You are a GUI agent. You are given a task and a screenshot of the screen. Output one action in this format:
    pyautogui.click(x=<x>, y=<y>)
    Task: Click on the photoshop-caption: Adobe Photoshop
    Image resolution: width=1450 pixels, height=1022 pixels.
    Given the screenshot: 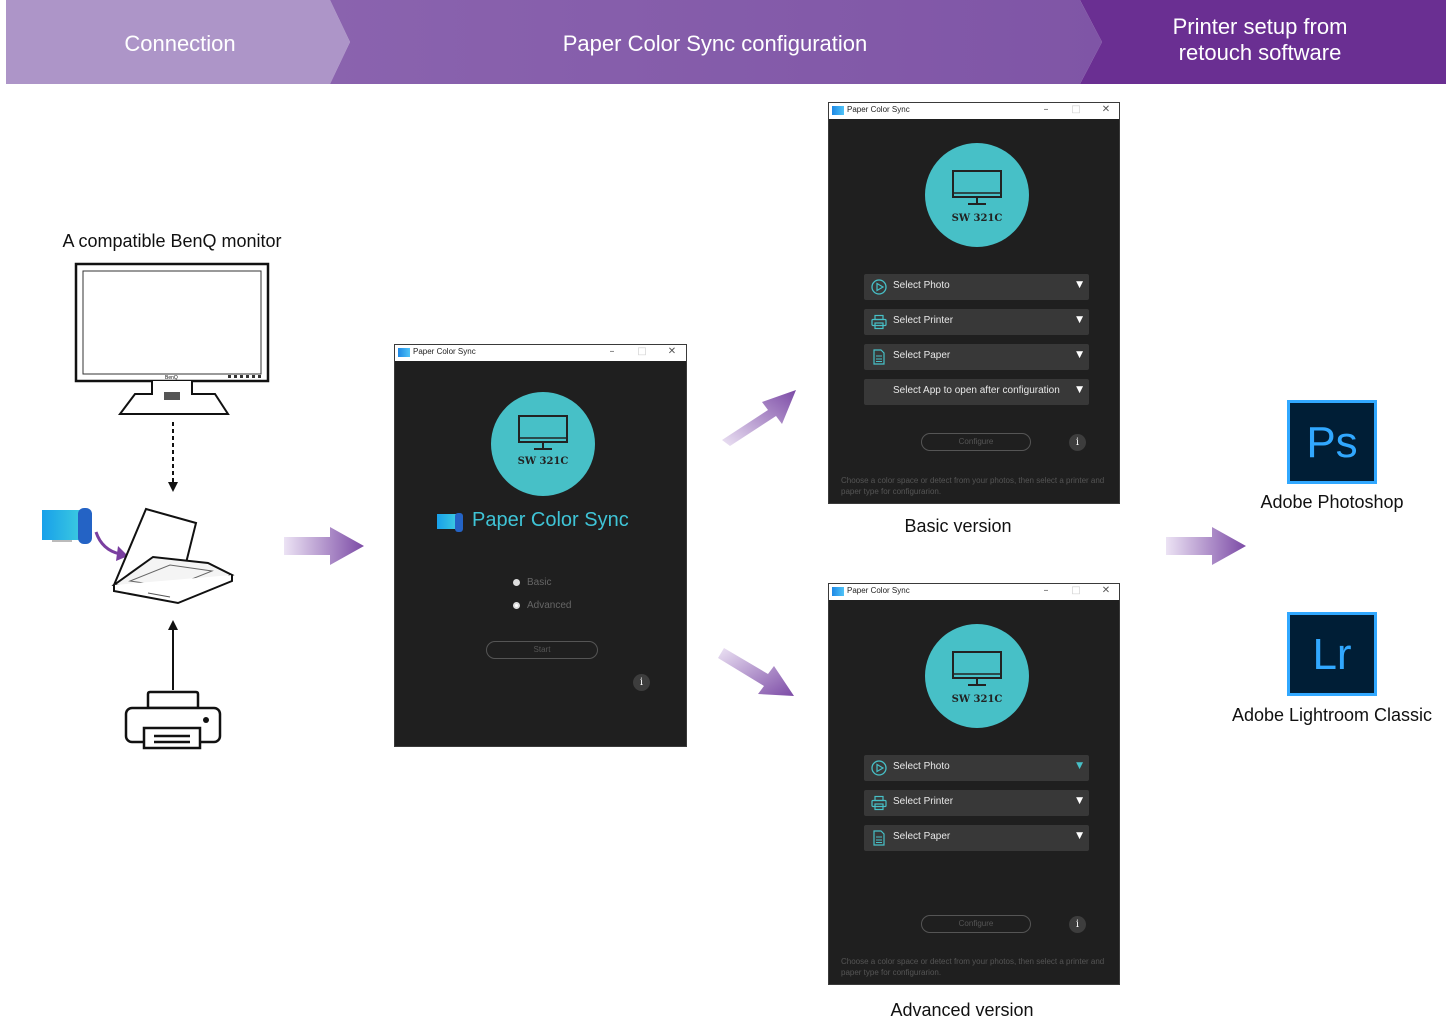 What is the action you would take?
    pyautogui.click(x=1332, y=502)
    